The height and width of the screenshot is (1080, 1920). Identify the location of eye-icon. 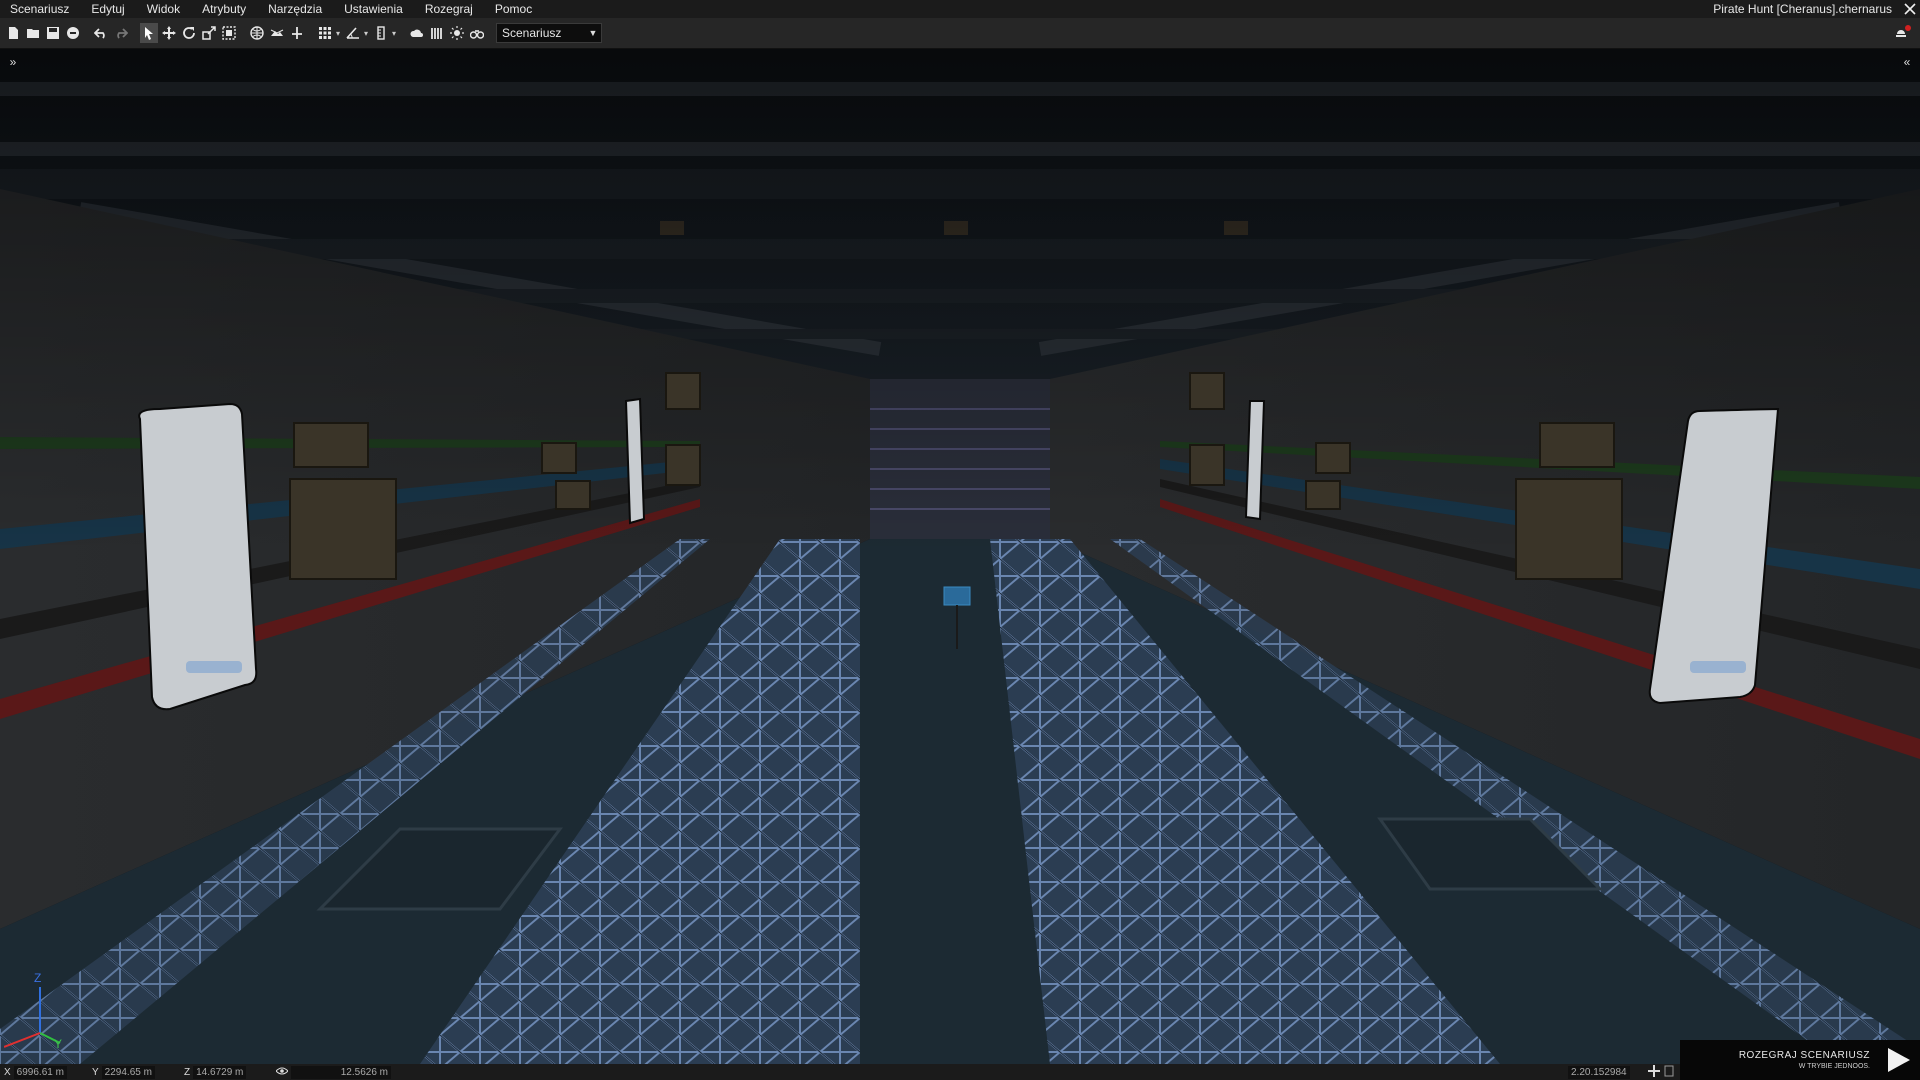
(282, 1072).